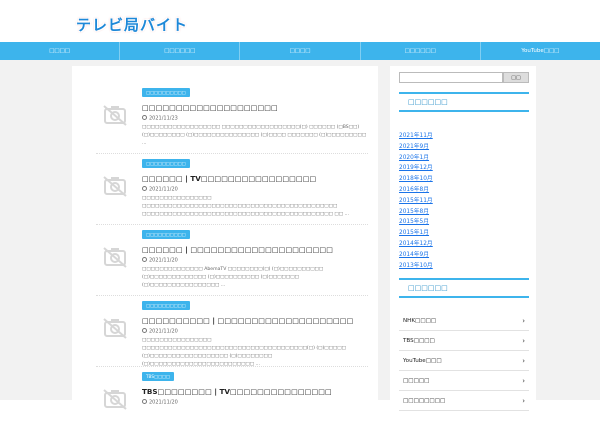  What do you see at coordinates (158, 376) in the screenshot?
I see `category-badge: TBS□□□□` at bounding box center [158, 376].